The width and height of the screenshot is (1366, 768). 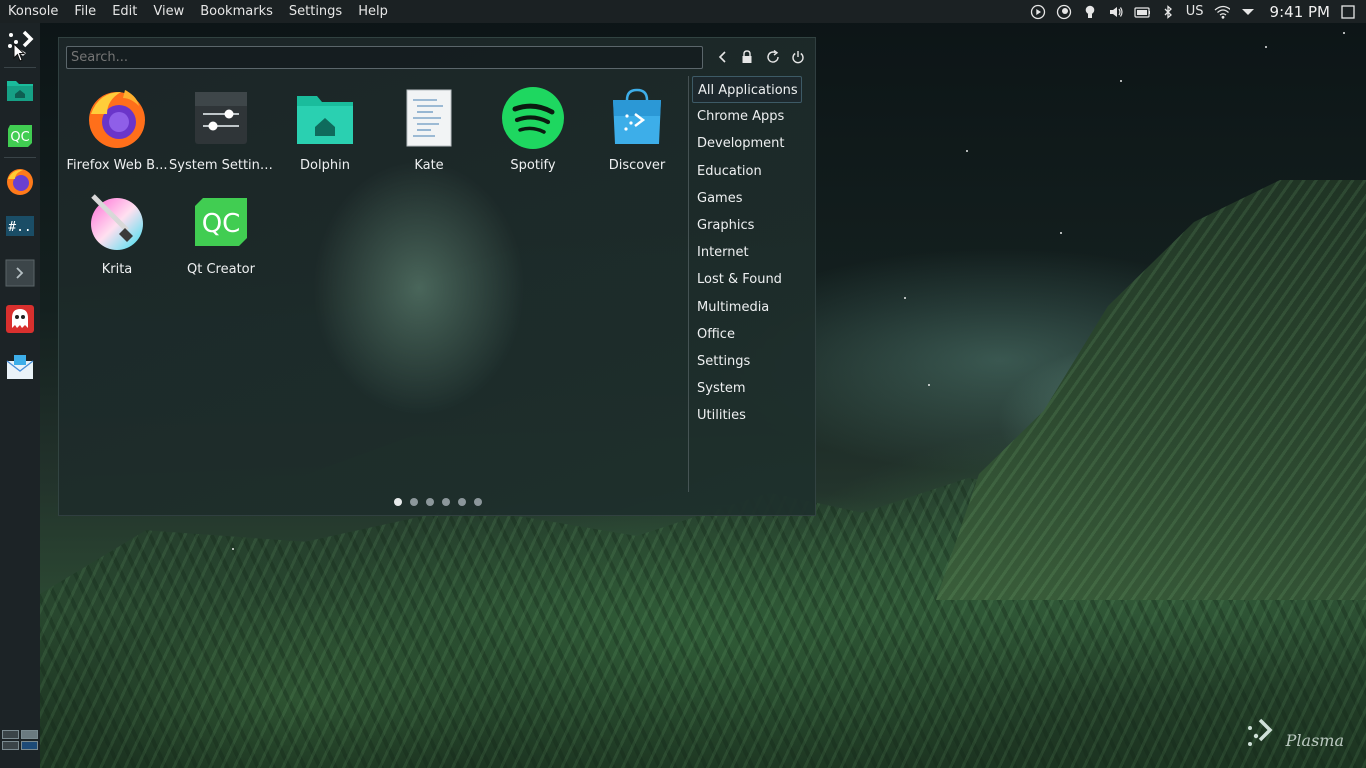 I want to click on left-dock-panel: QC #.., so click(x=20, y=395).